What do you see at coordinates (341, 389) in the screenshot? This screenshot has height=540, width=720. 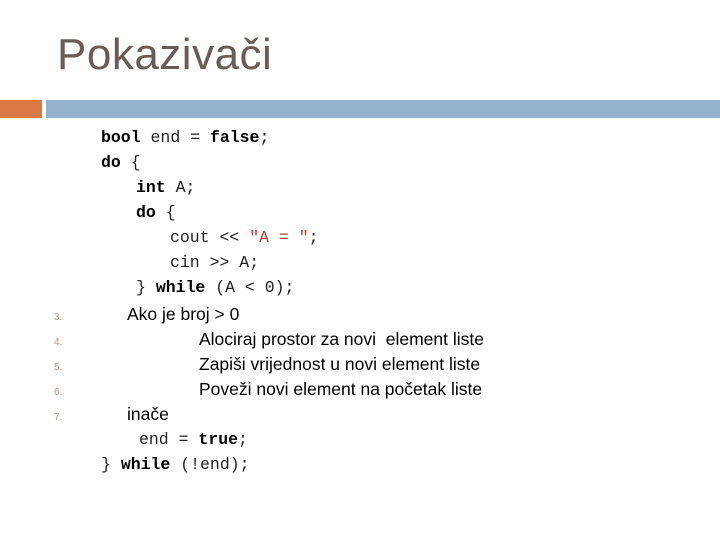 I see `step-text: Poveži novi element na početak liste` at bounding box center [341, 389].